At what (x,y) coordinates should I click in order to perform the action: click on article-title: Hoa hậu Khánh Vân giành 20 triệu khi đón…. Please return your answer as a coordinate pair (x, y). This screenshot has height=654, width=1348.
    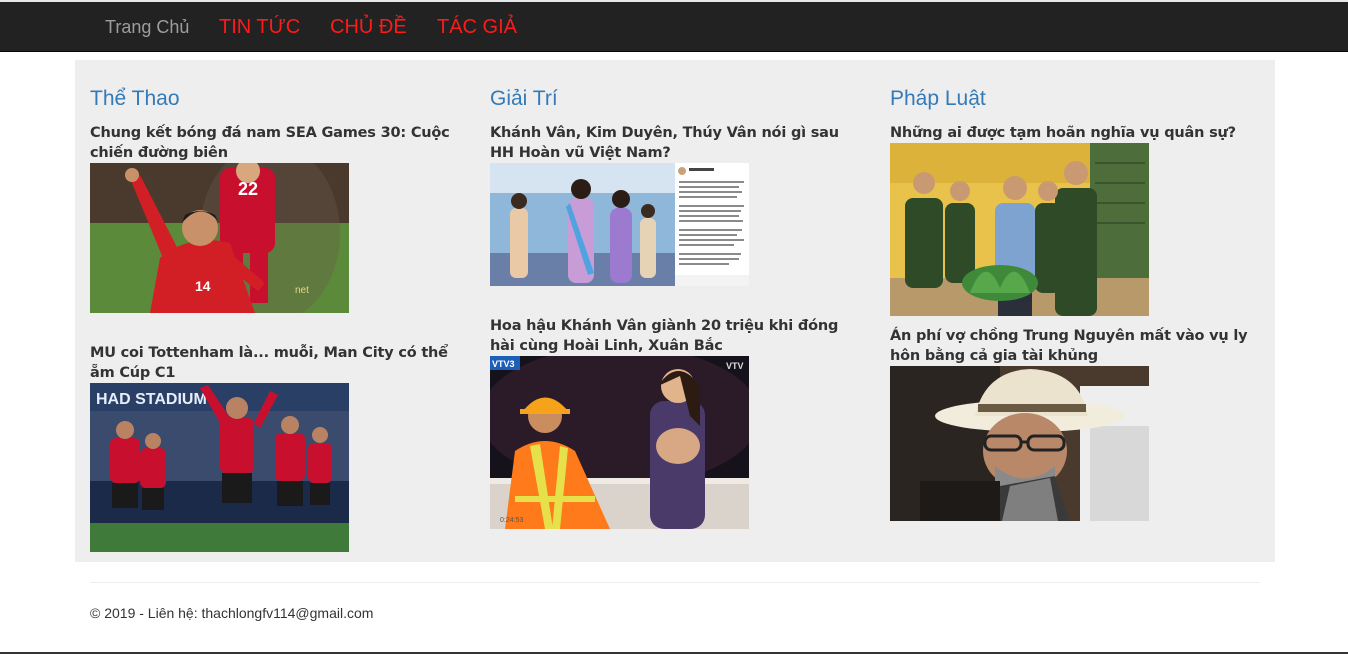
    Looking at the image, I should click on (677, 336).